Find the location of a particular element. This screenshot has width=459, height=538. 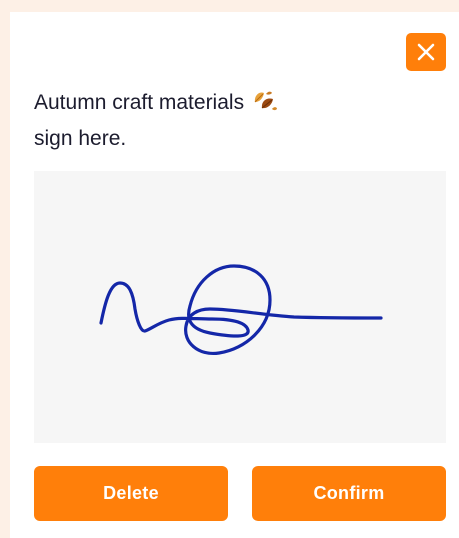

title-text: Autumn craft materials is located at coordinates (139, 102).